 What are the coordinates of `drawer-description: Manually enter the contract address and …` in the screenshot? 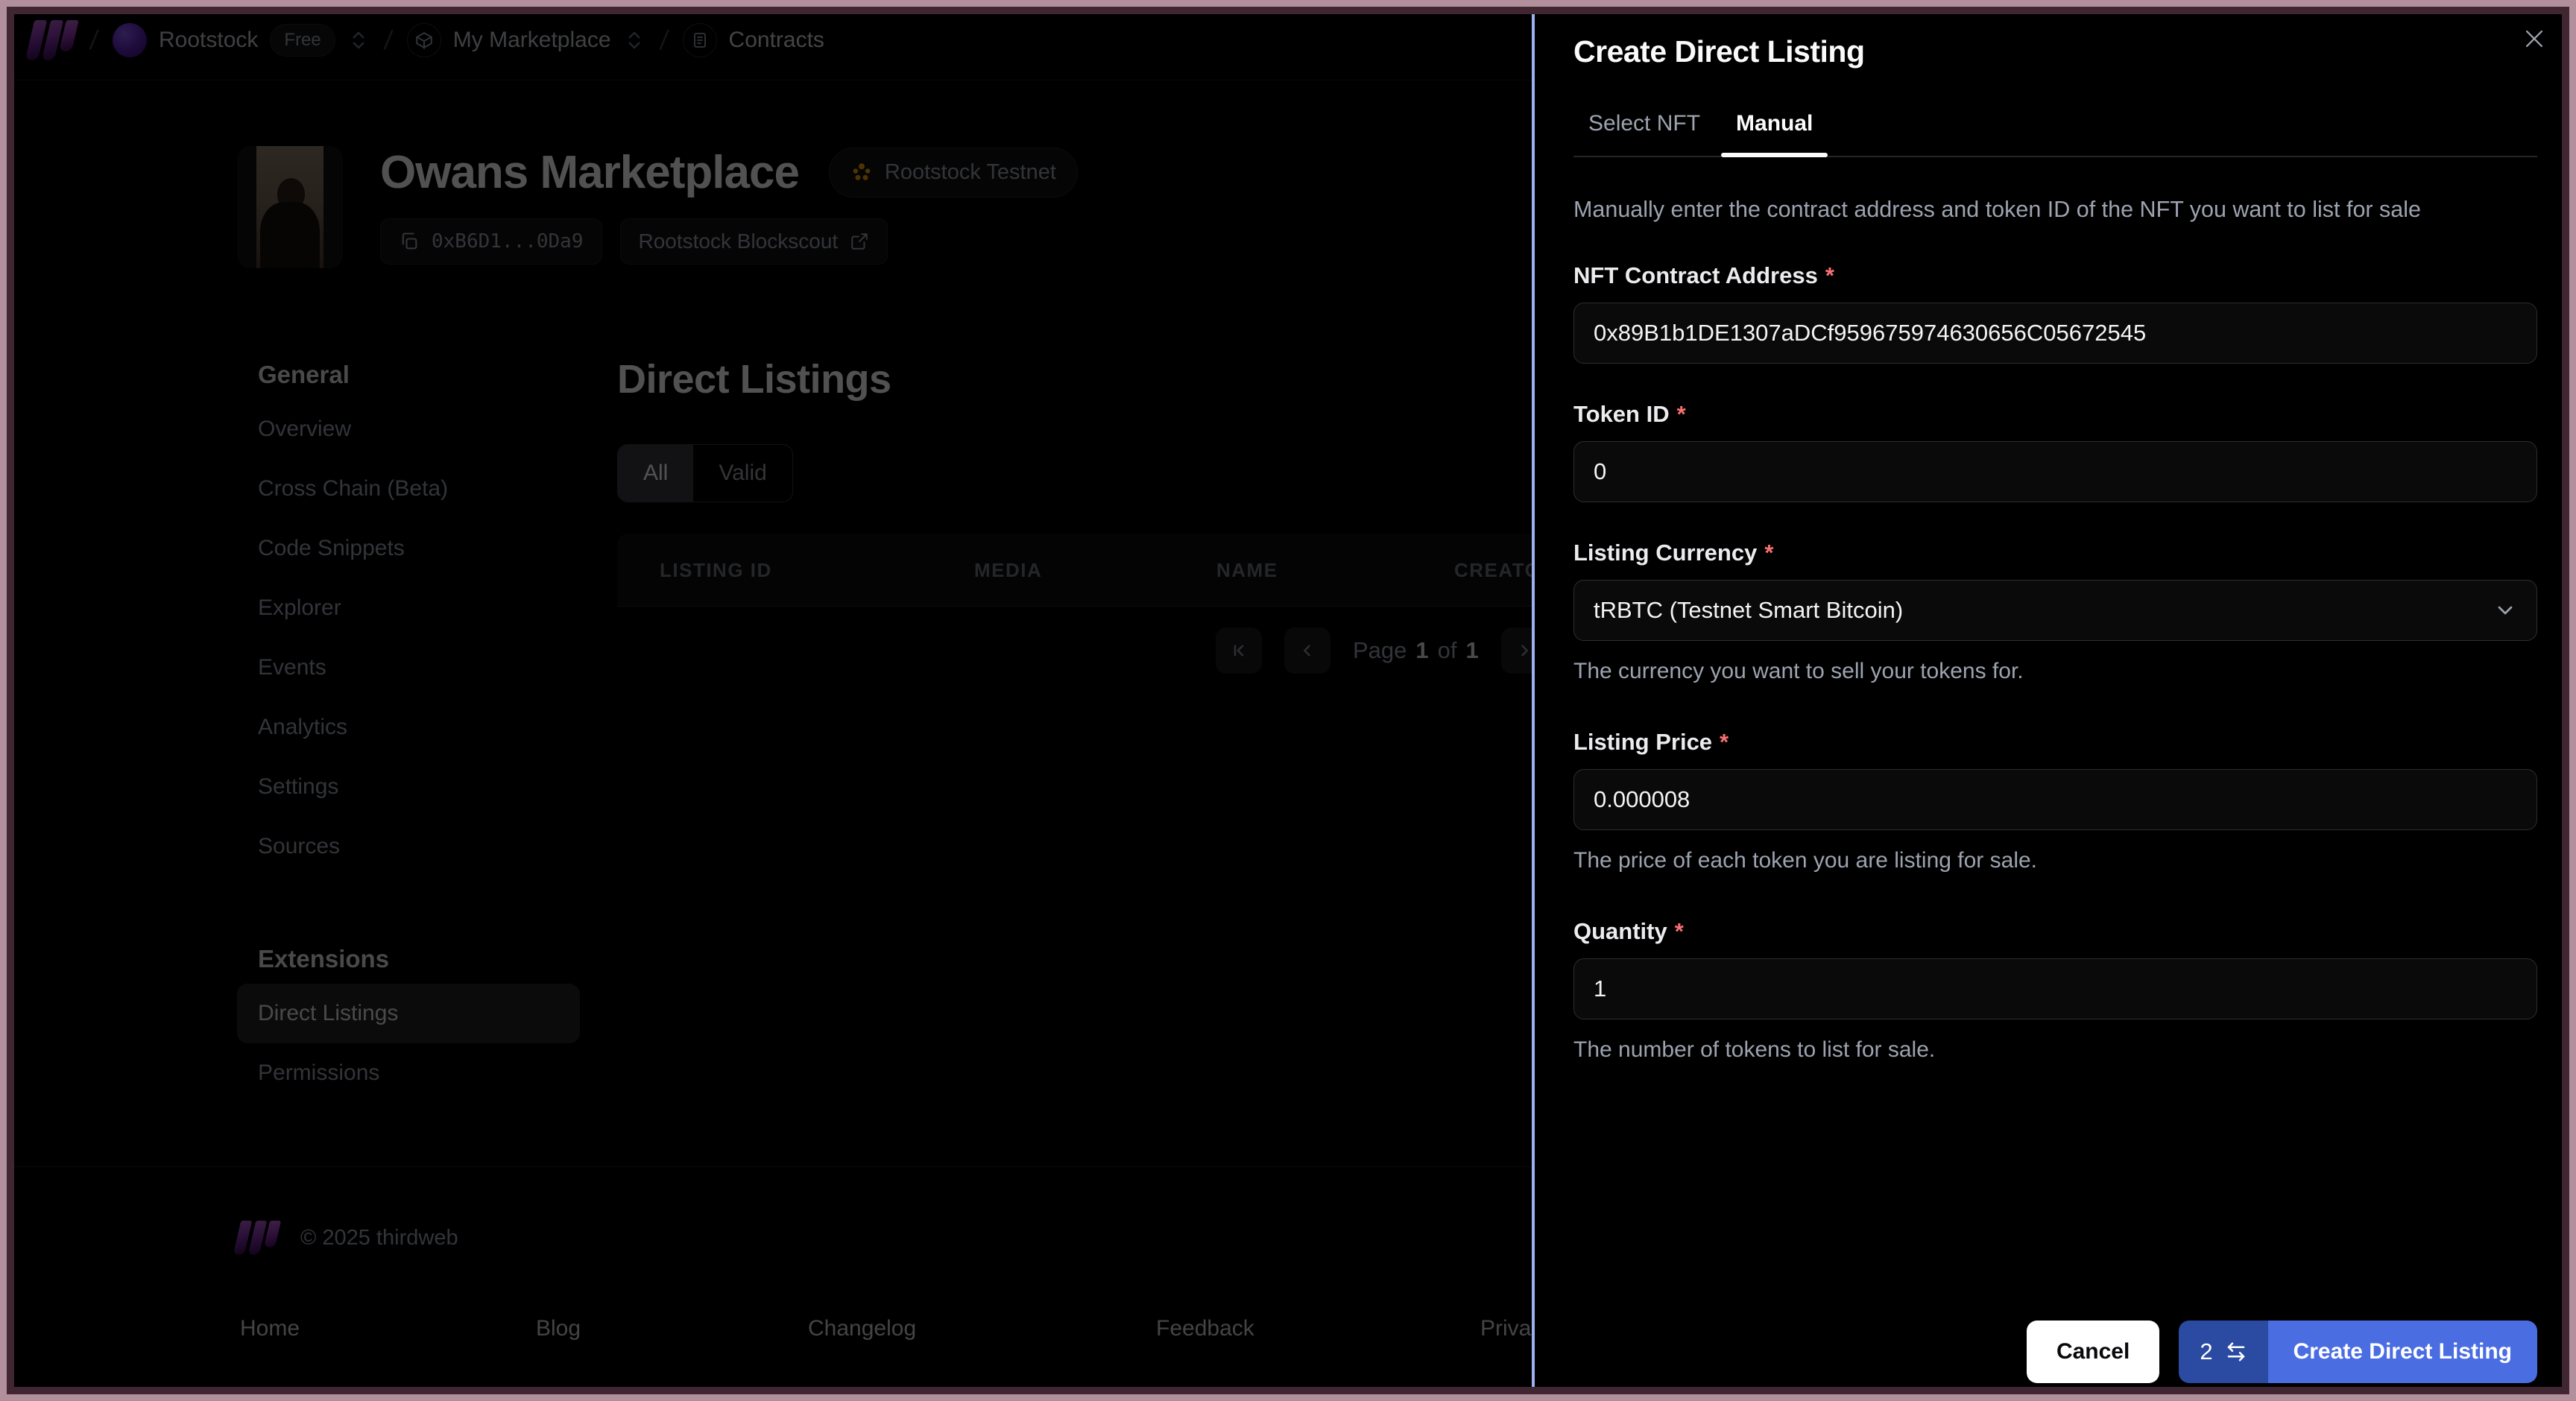 It's located at (1997, 209).